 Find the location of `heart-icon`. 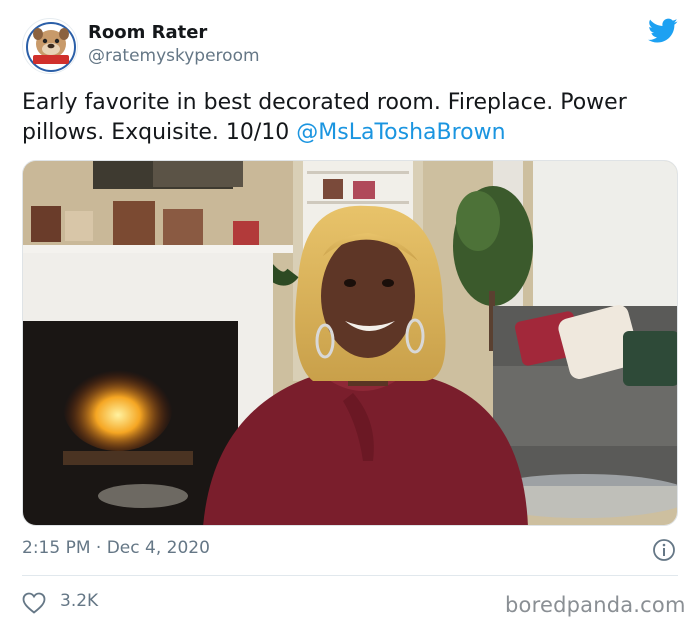

heart-icon is located at coordinates (34, 603).